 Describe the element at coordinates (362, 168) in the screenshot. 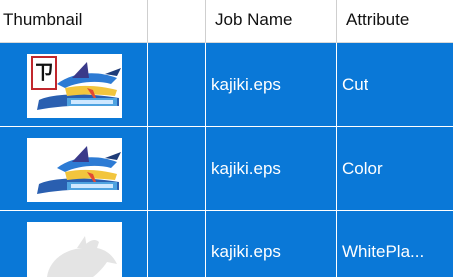

I see `attribute-text: Color` at that location.